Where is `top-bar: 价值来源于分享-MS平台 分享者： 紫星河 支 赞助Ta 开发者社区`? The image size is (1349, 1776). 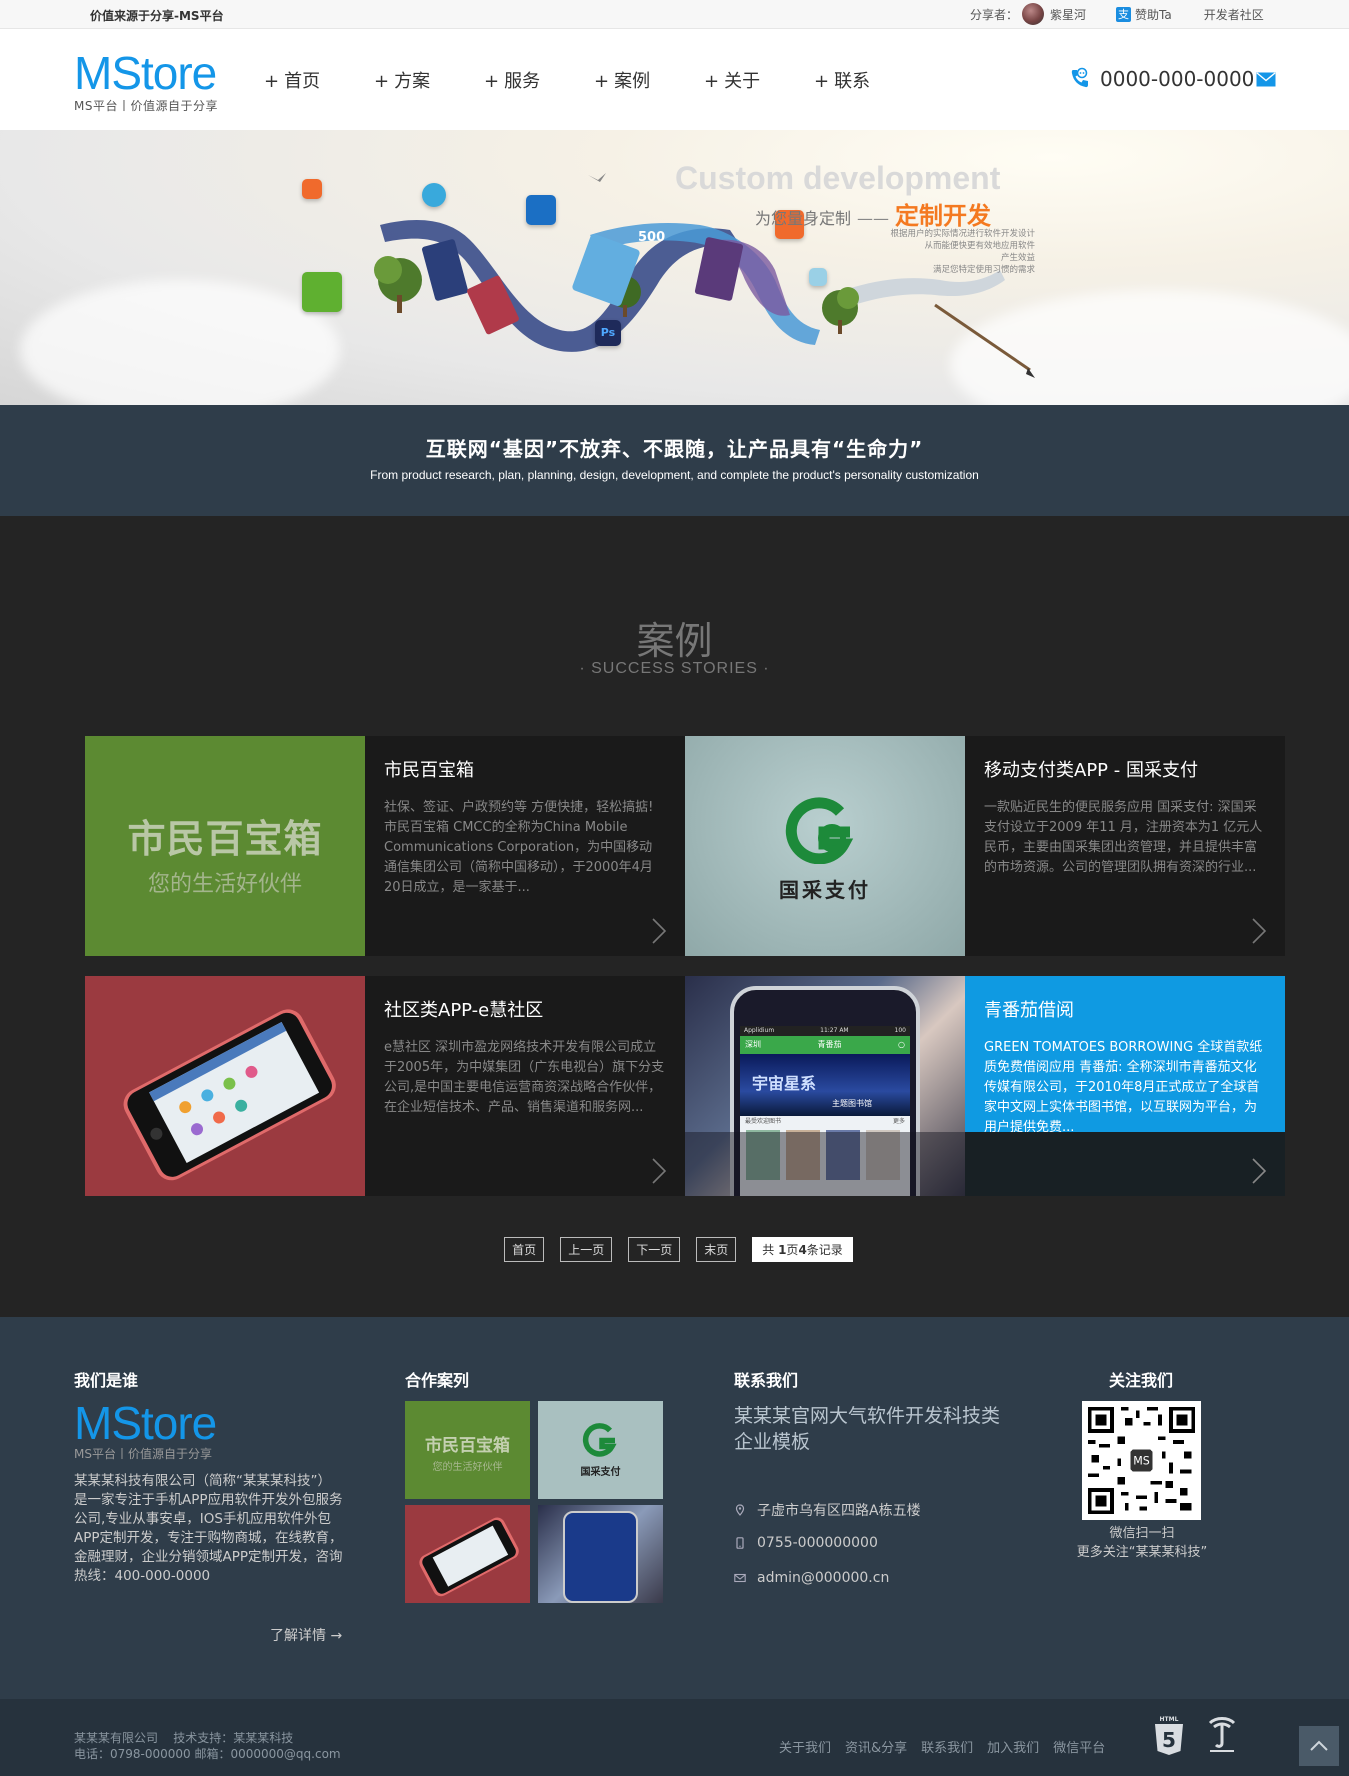
top-bar: 价值来源于分享-MS平台 分享者： 紫星河 支 赞助Ta 开发者社区 is located at coordinates (674, 14).